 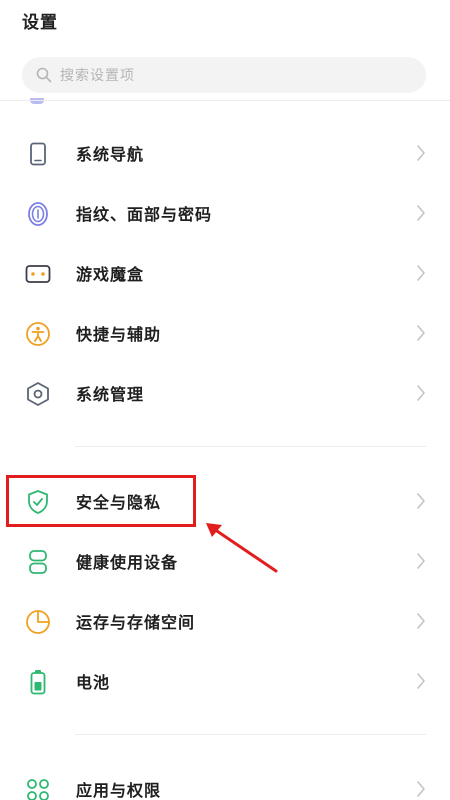 What do you see at coordinates (242, 548) in the screenshot?
I see `annotation-arrow-icon` at bounding box center [242, 548].